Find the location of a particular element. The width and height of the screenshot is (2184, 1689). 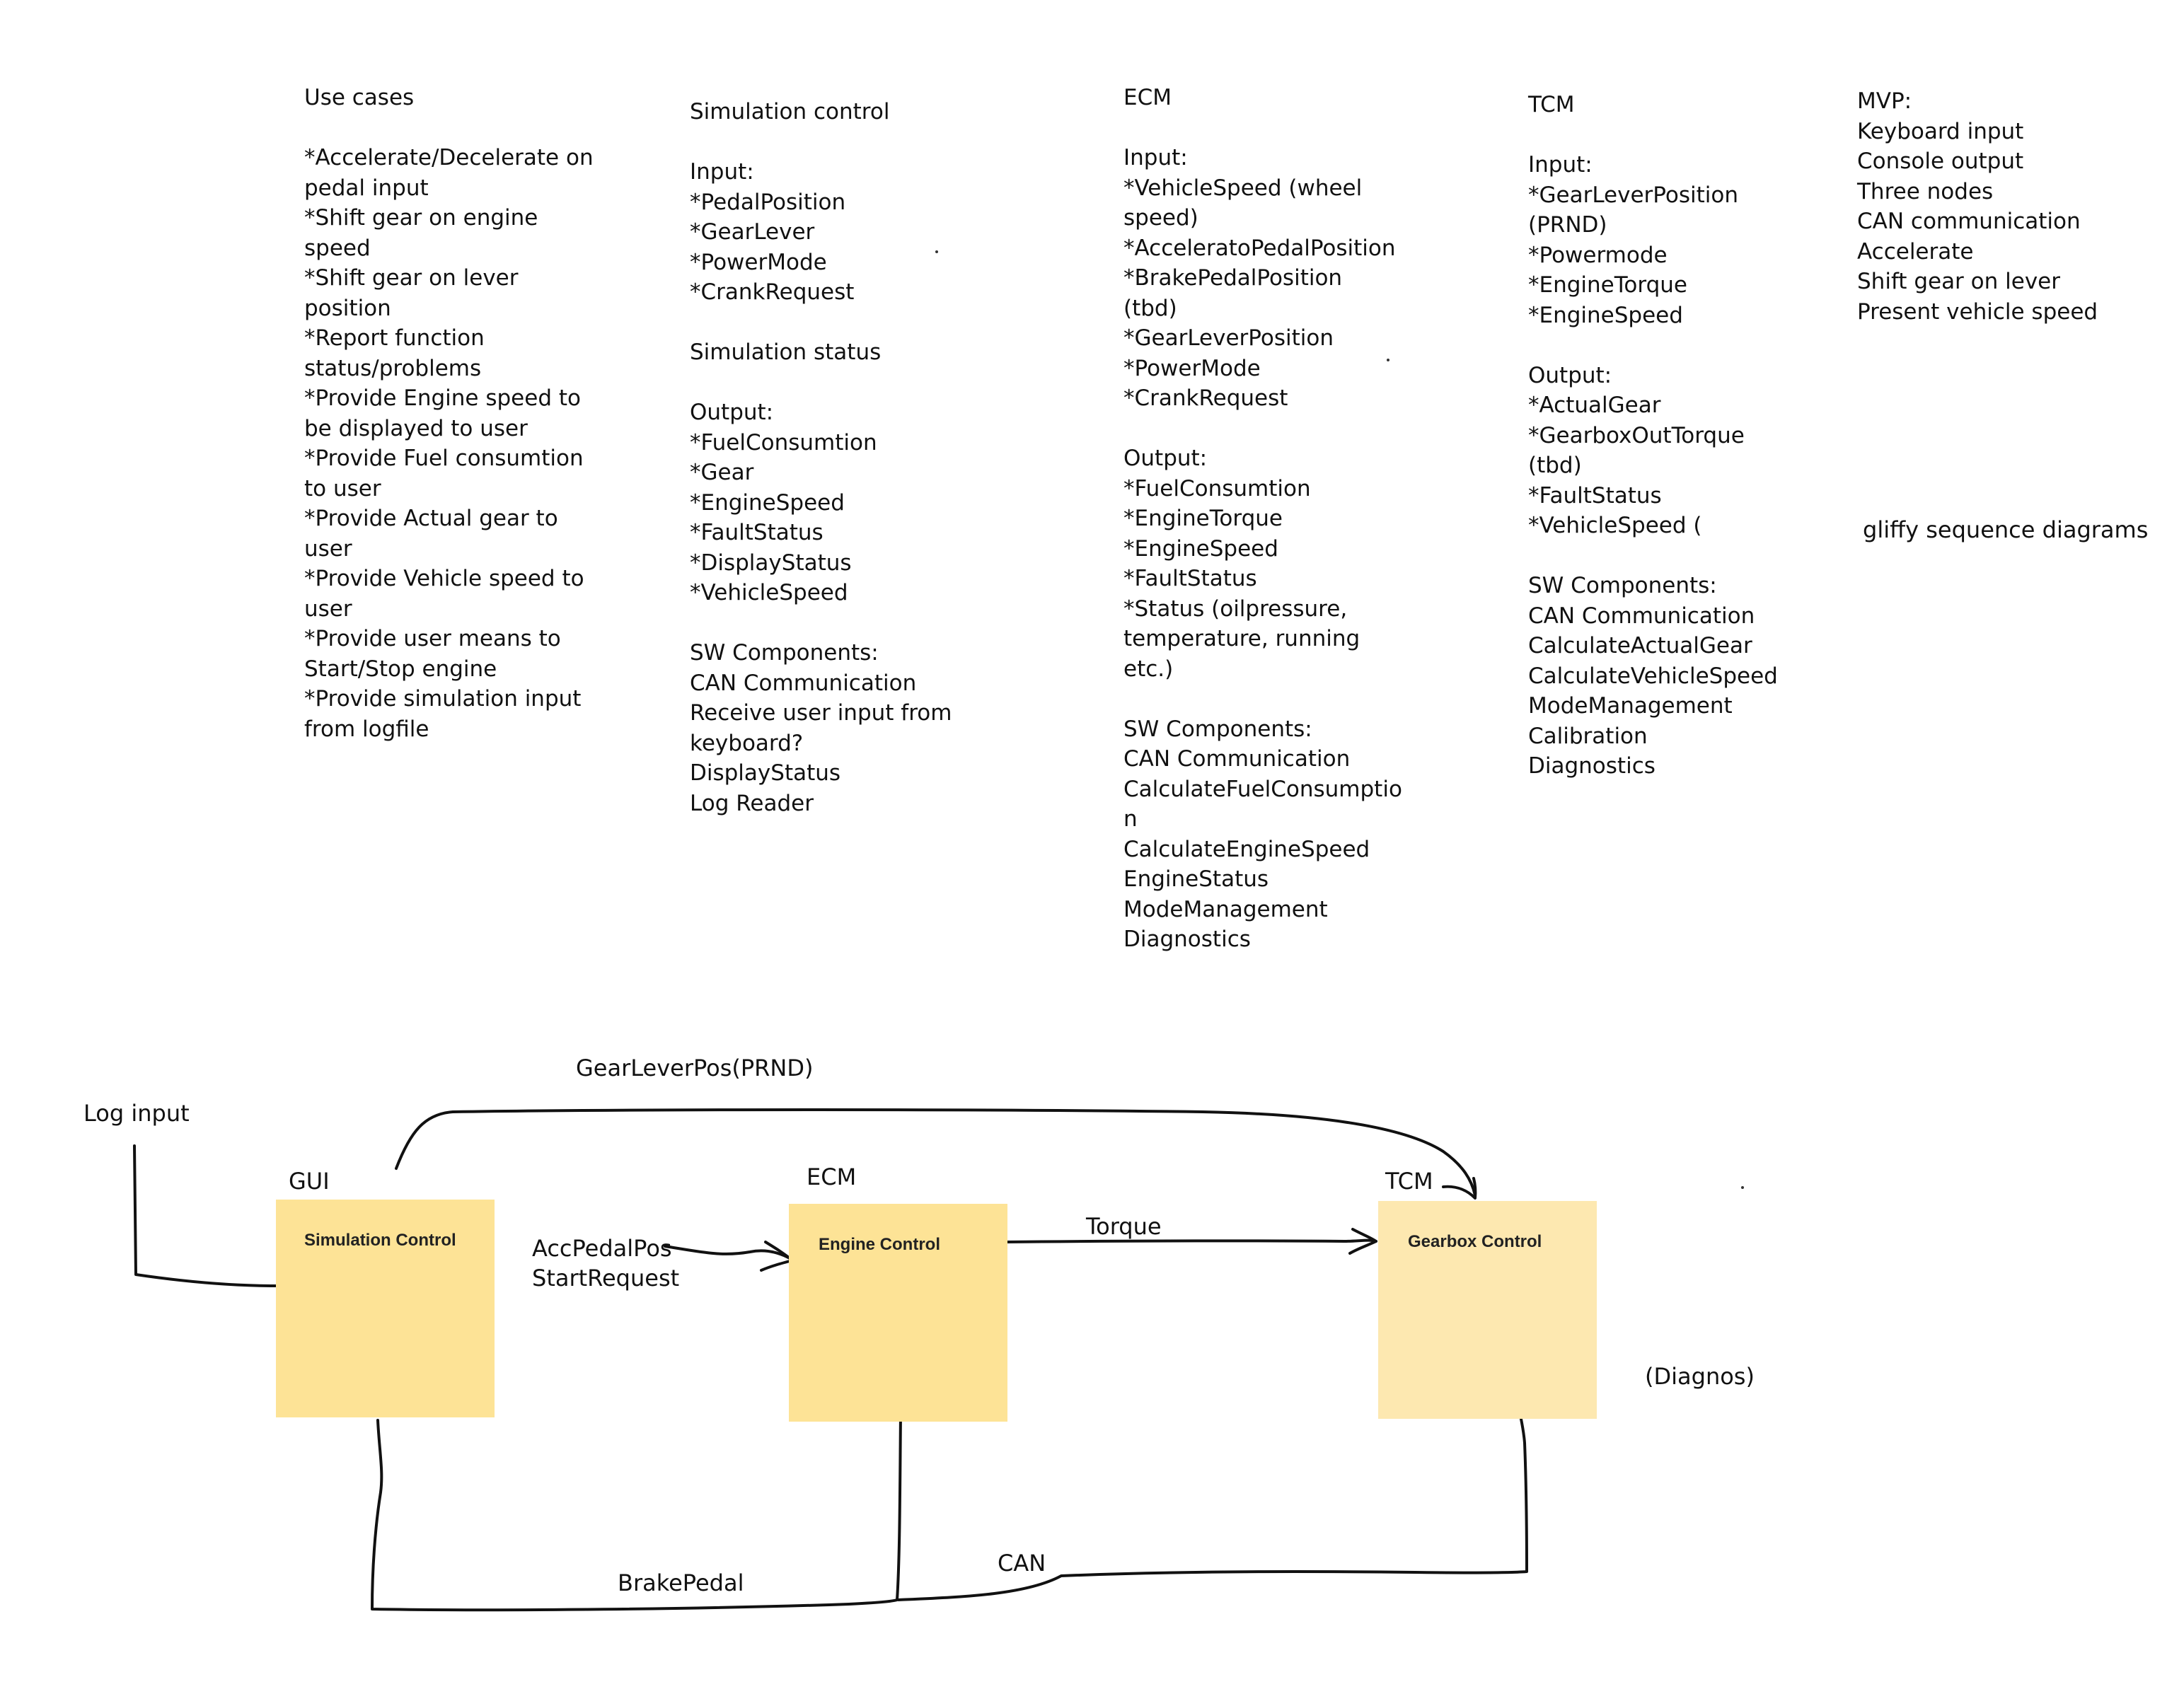

torque-label: Torque is located at coordinates (1124, 1226).